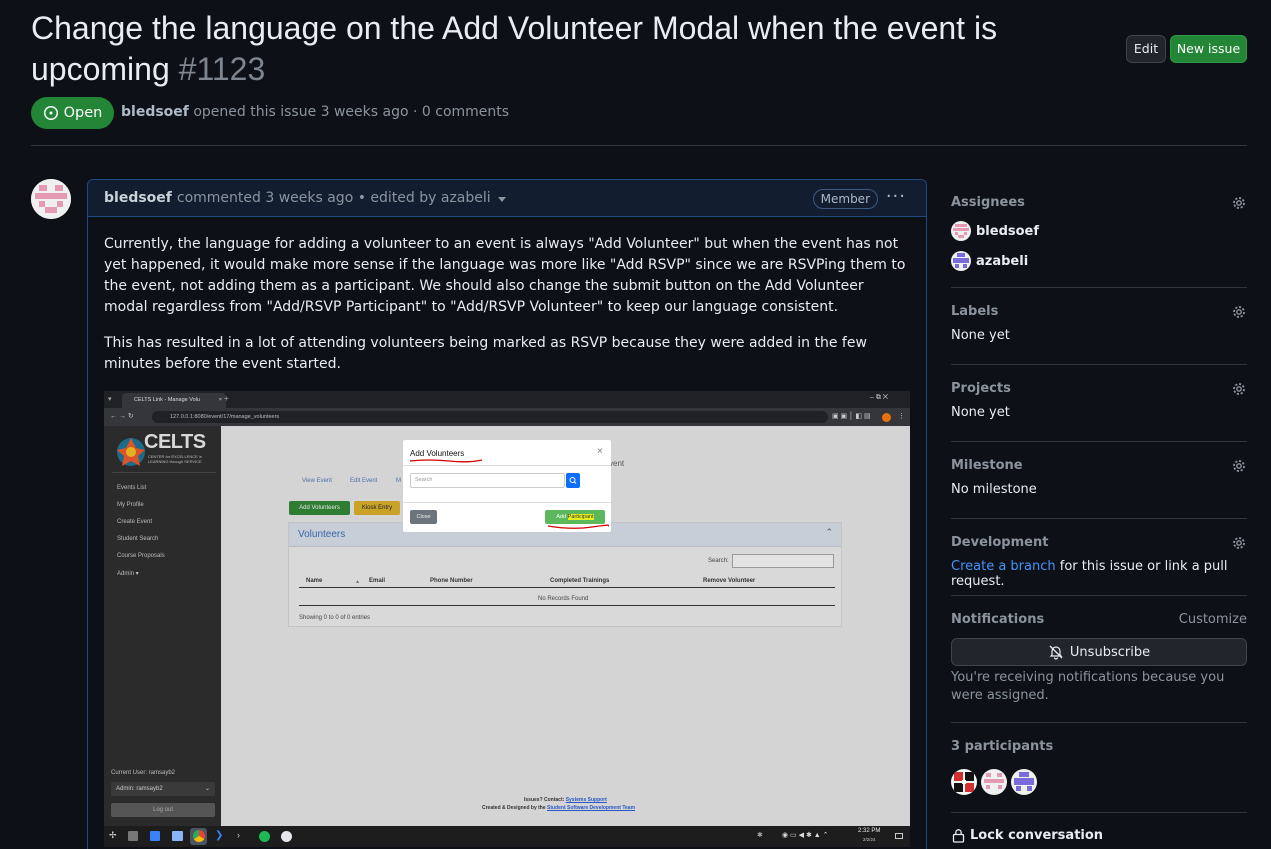 The image size is (1271, 849). What do you see at coordinates (139, 789) in the screenshot?
I see `admin-select-value: Admin: ramsayb2` at bounding box center [139, 789].